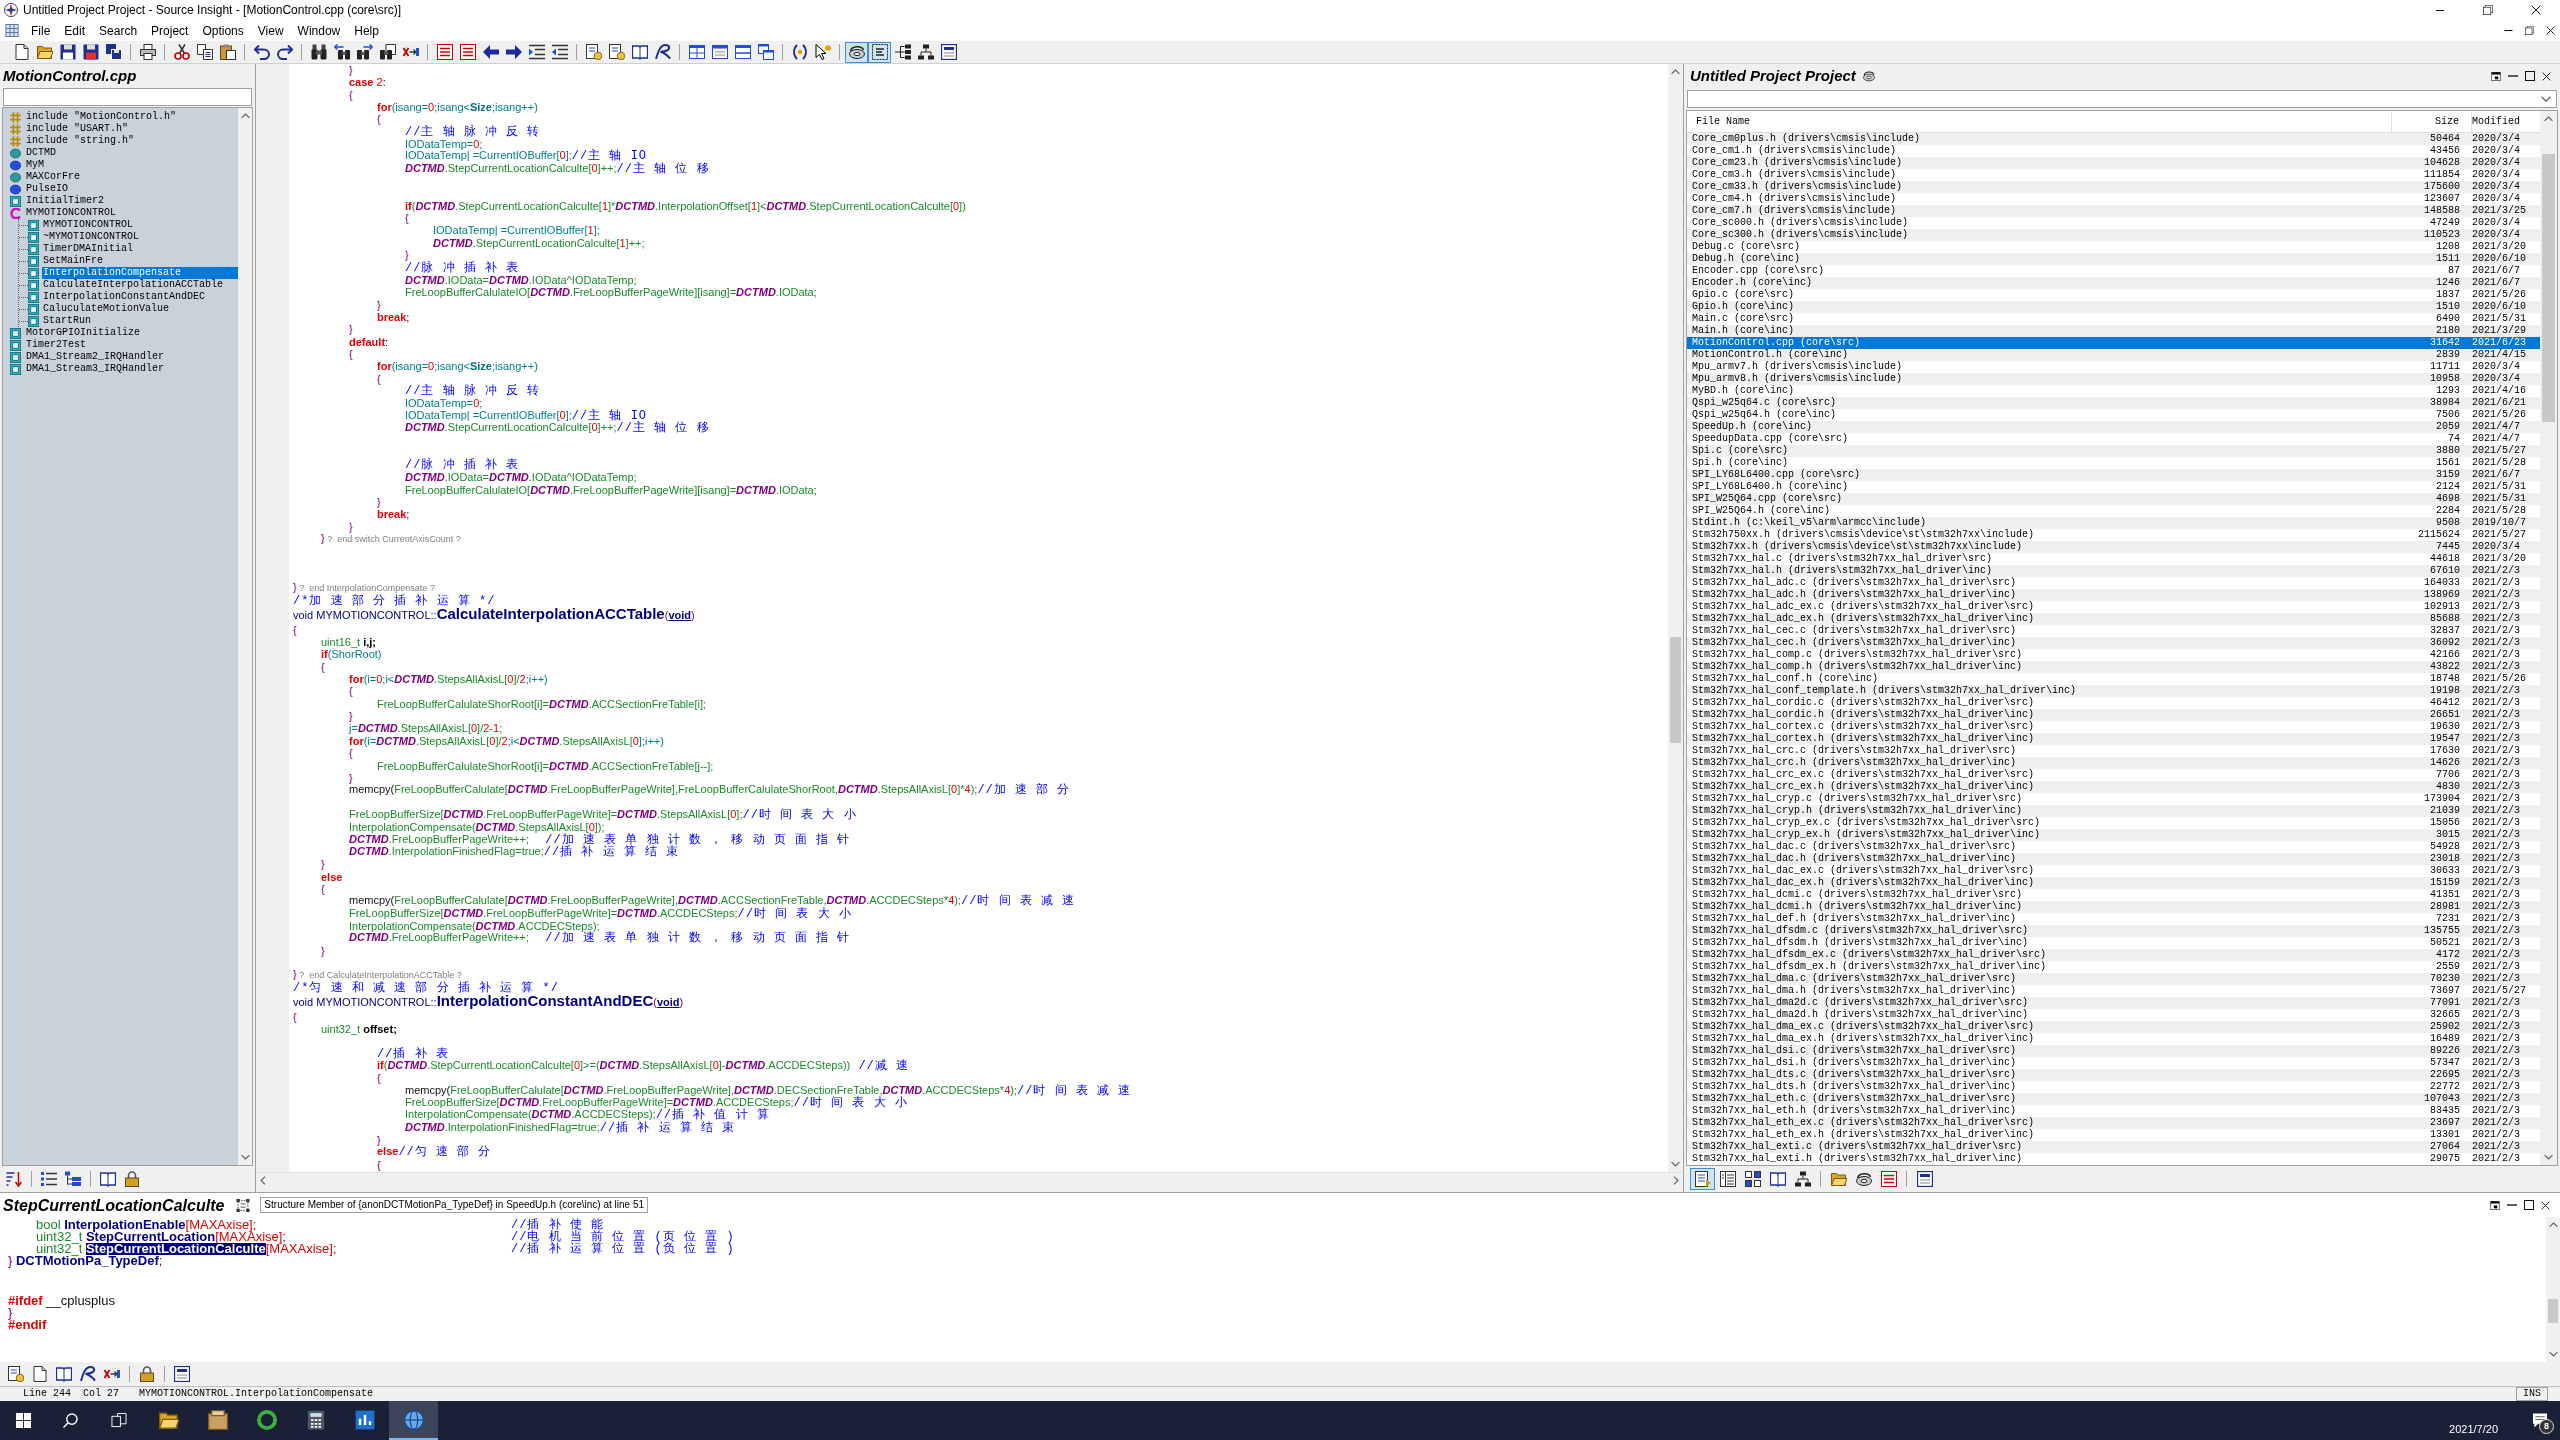  What do you see at coordinates (91, 237) in the screenshot?
I see `tree-item: ~MYMOTIONCONTROL` at bounding box center [91, 237].